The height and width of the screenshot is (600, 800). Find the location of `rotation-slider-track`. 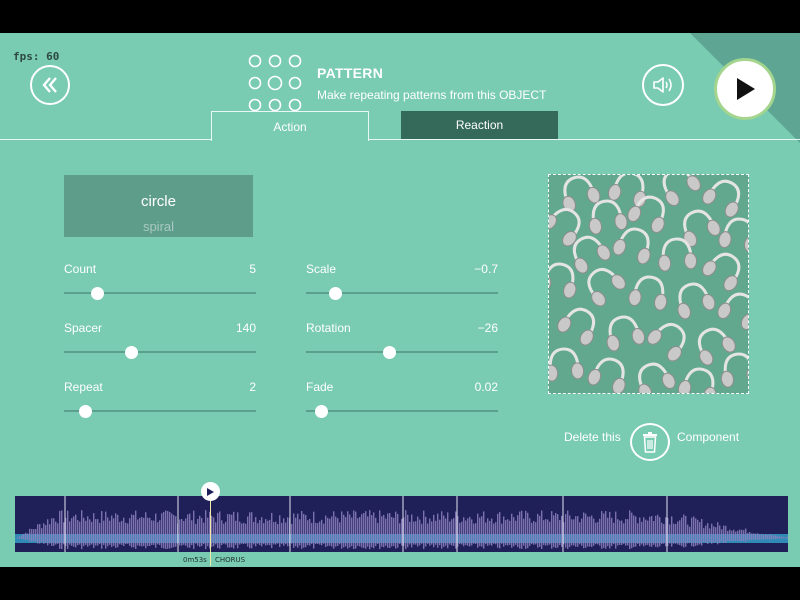

rotation-slider-track is located at coordinates (402, 352).